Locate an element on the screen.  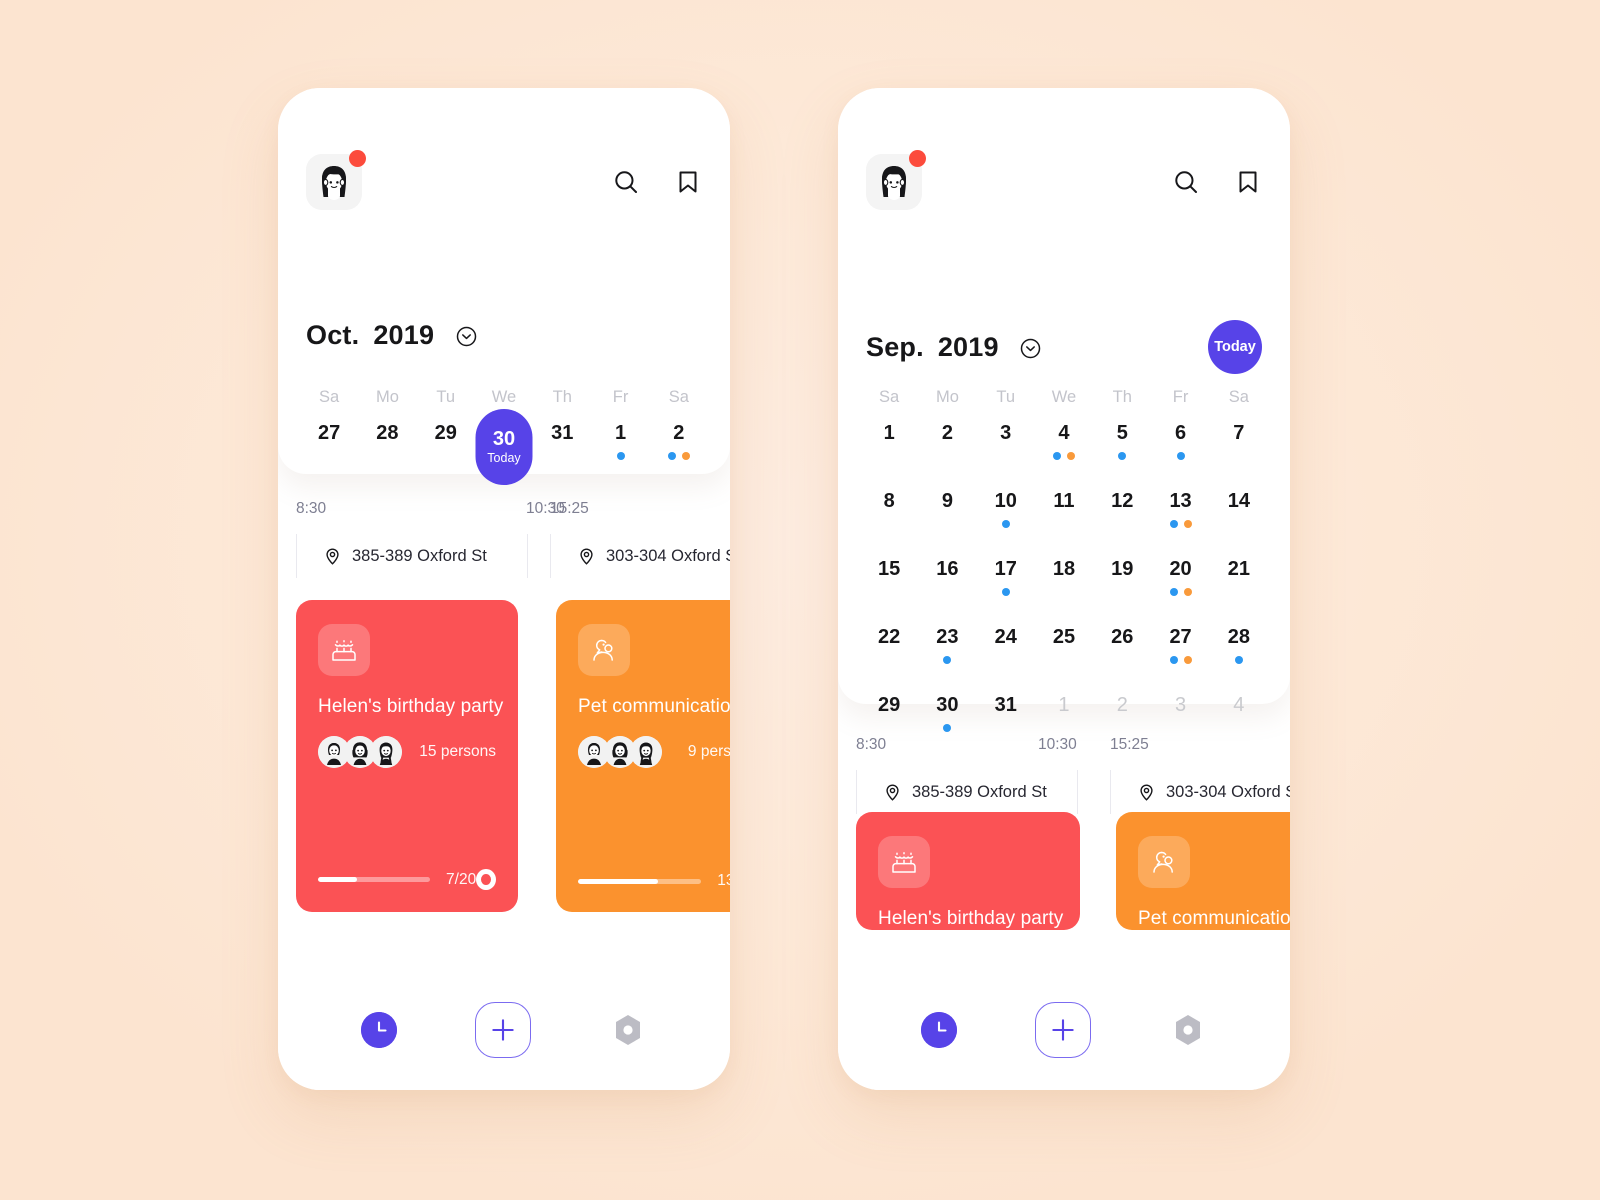
day-number: 17 is located at coordinates (1005, 569).